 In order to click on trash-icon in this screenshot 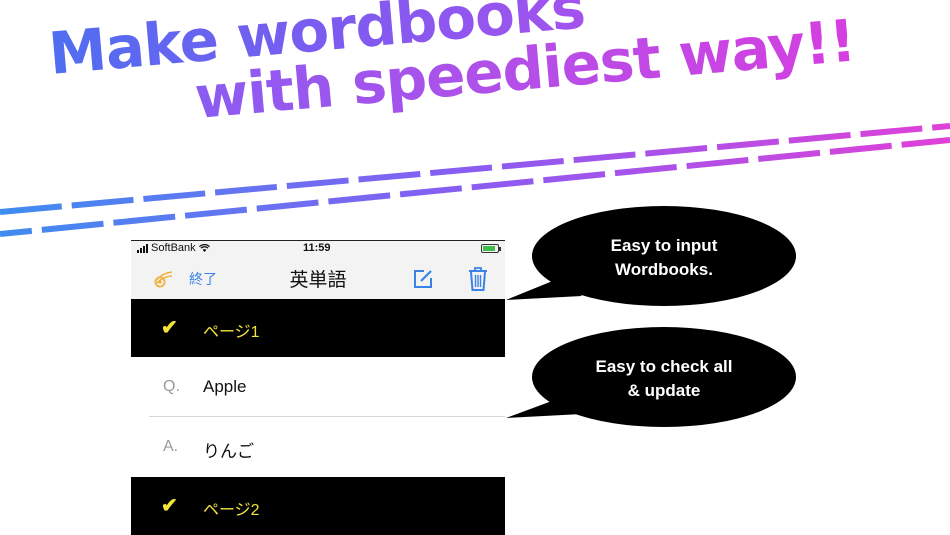, I will do `click(478, 279)`.